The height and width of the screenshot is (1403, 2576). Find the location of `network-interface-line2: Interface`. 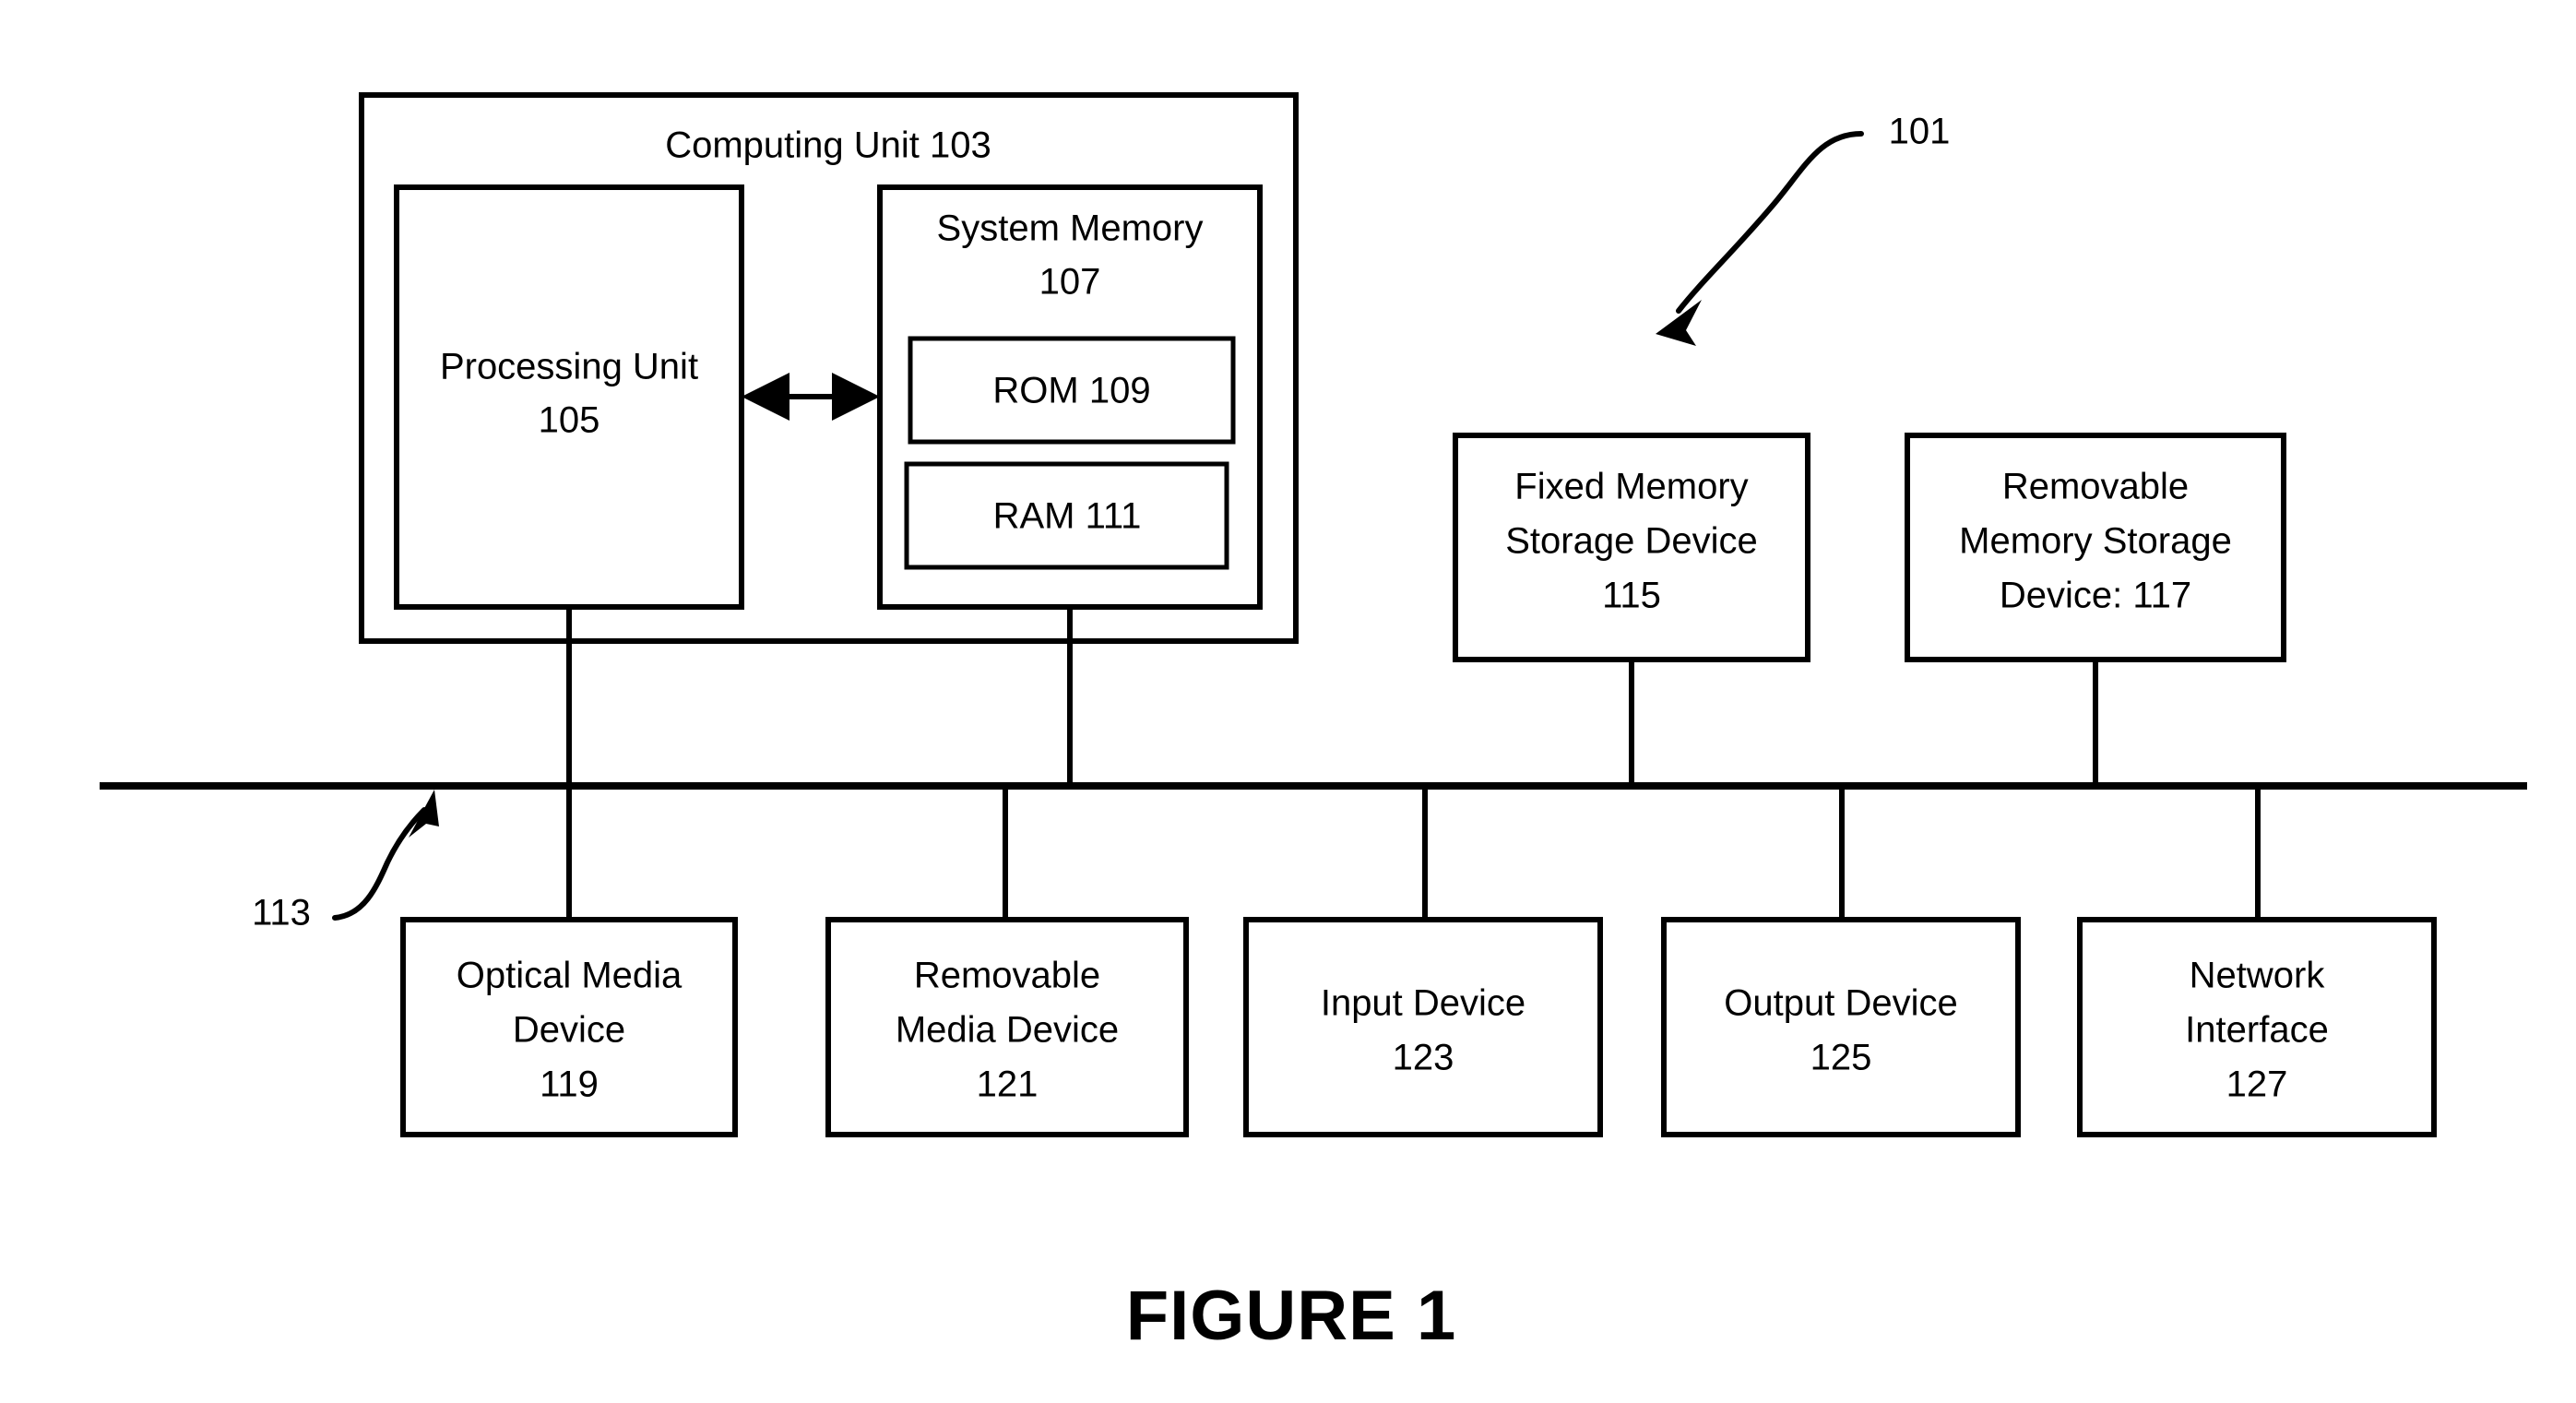

network-interface-line2: Interface is located at coordinates (2257, 1030).